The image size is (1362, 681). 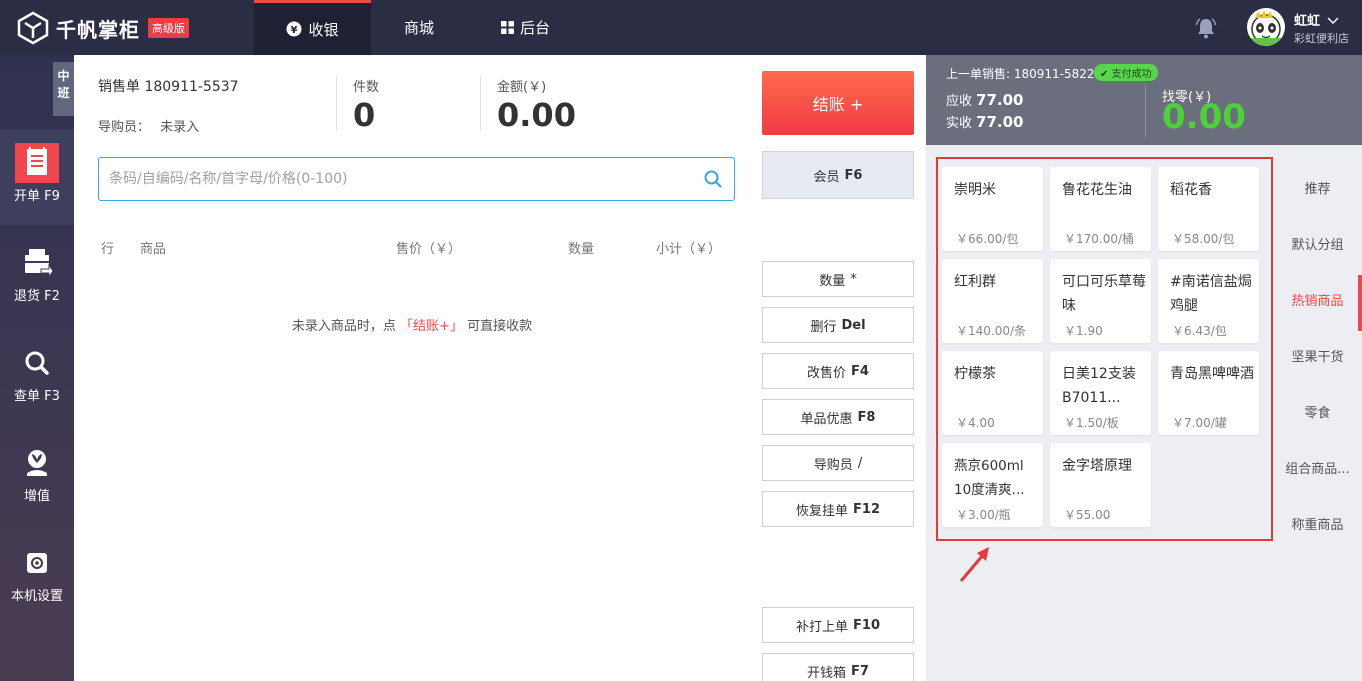 What do you see at coordinates (536, 115) in the screenshot?
I see `amount-value: 0.00` at bounding box center [536, 115].